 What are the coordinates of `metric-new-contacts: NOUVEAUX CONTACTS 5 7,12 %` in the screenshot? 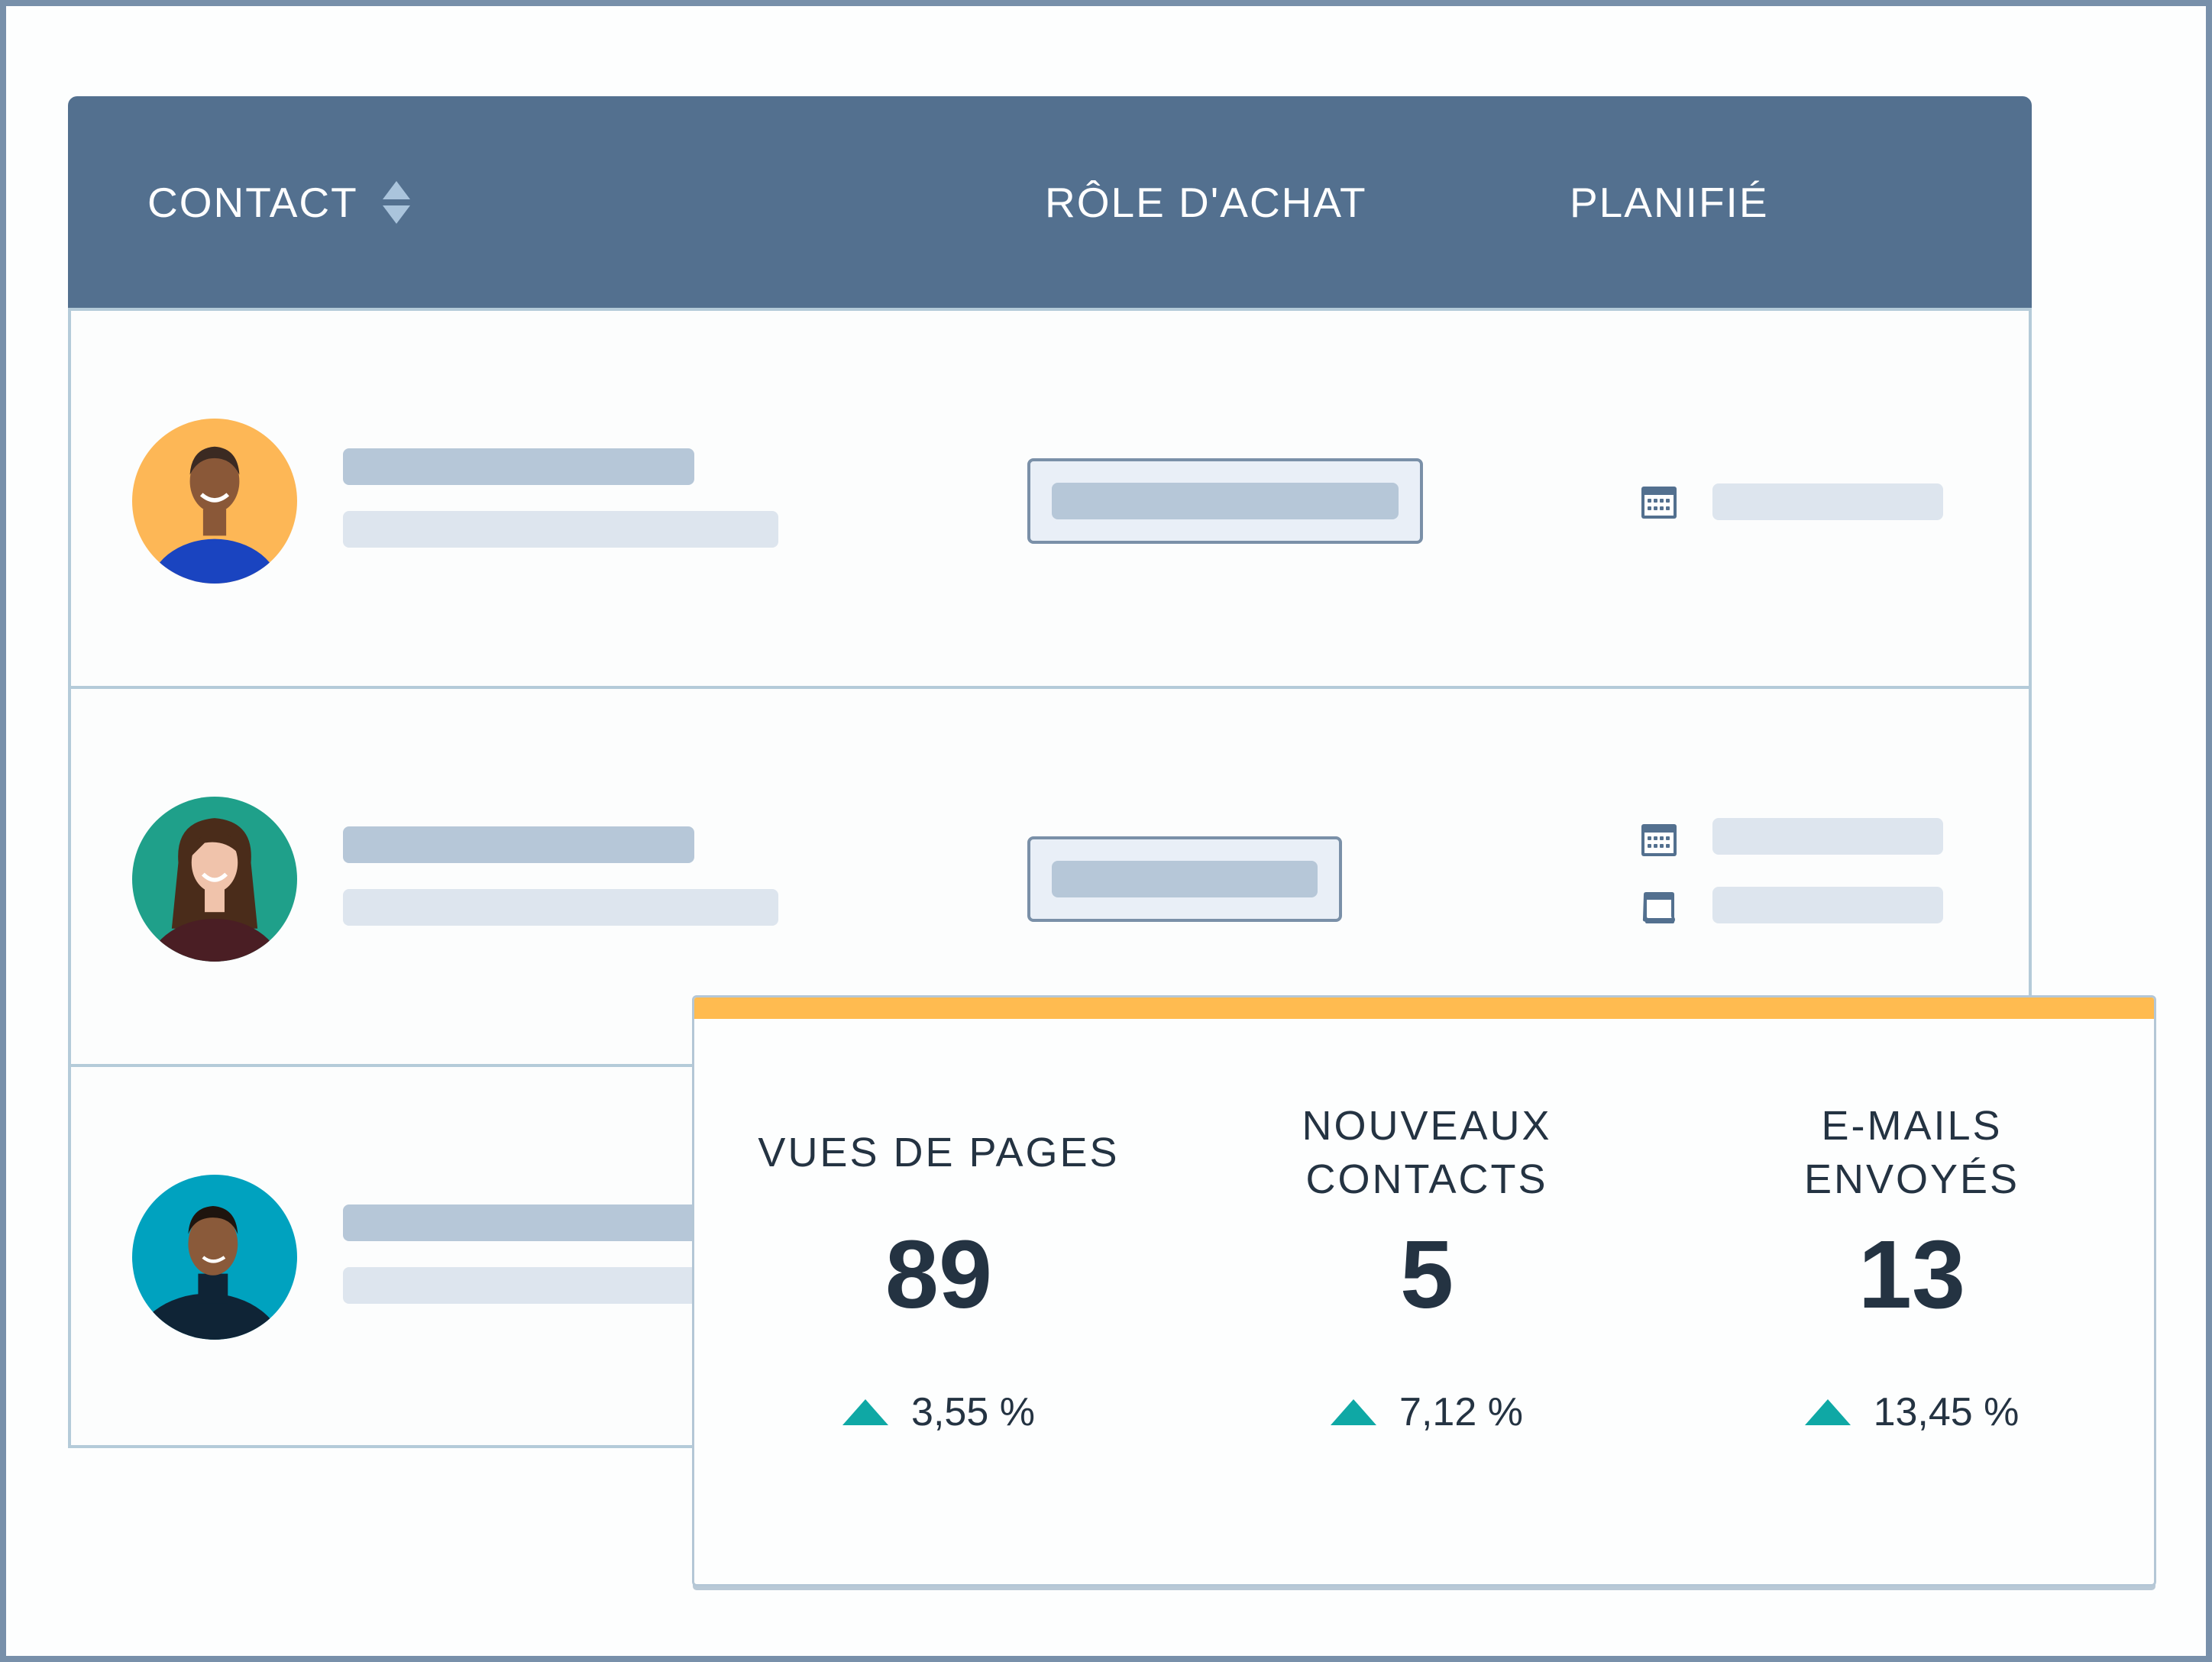 It's located at (1426, 1301).